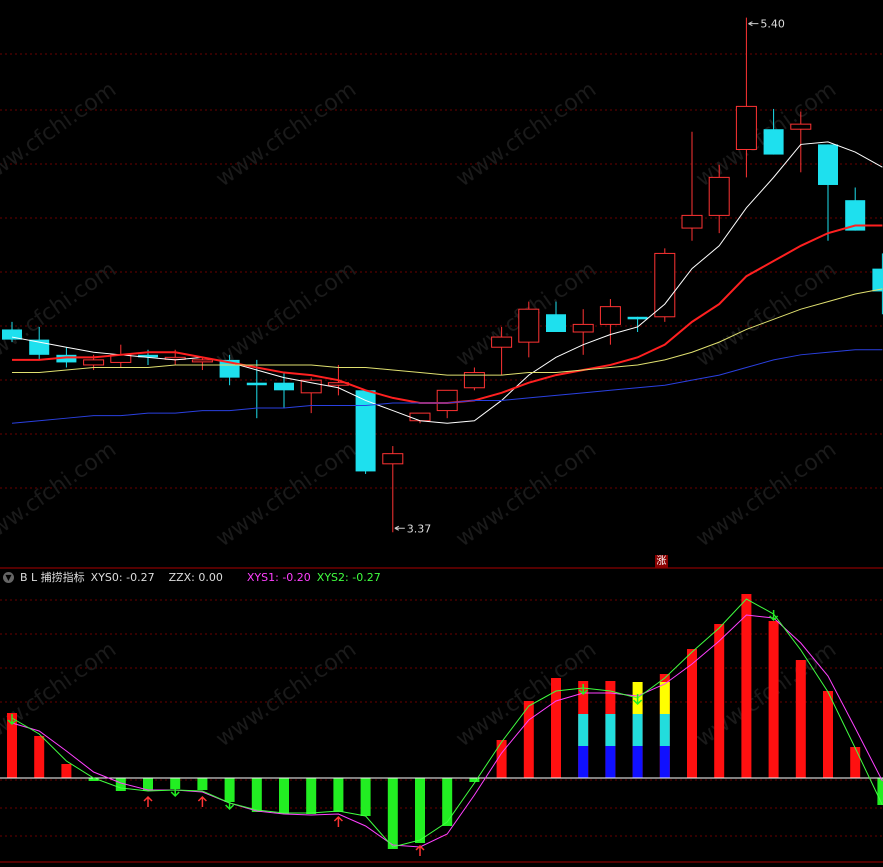  I want to click on zzx-readout: ZZX: 0.00, so click(195, 577).